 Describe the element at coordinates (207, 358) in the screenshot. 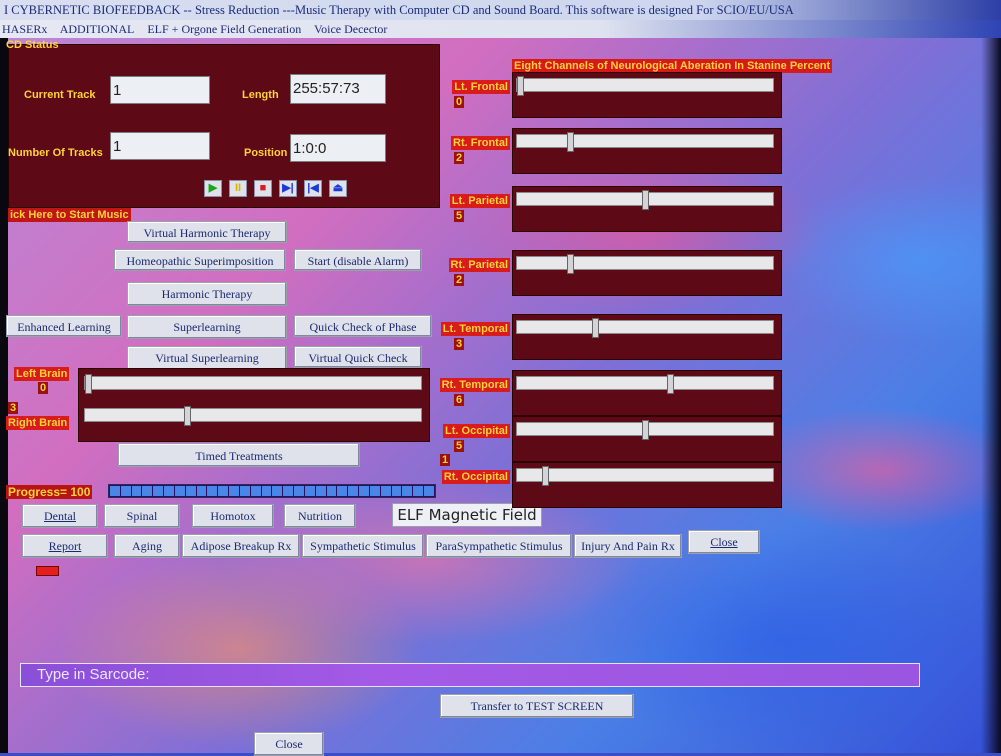

I see `virtual-superlearning-button: Virtual Superlearning` at that location.